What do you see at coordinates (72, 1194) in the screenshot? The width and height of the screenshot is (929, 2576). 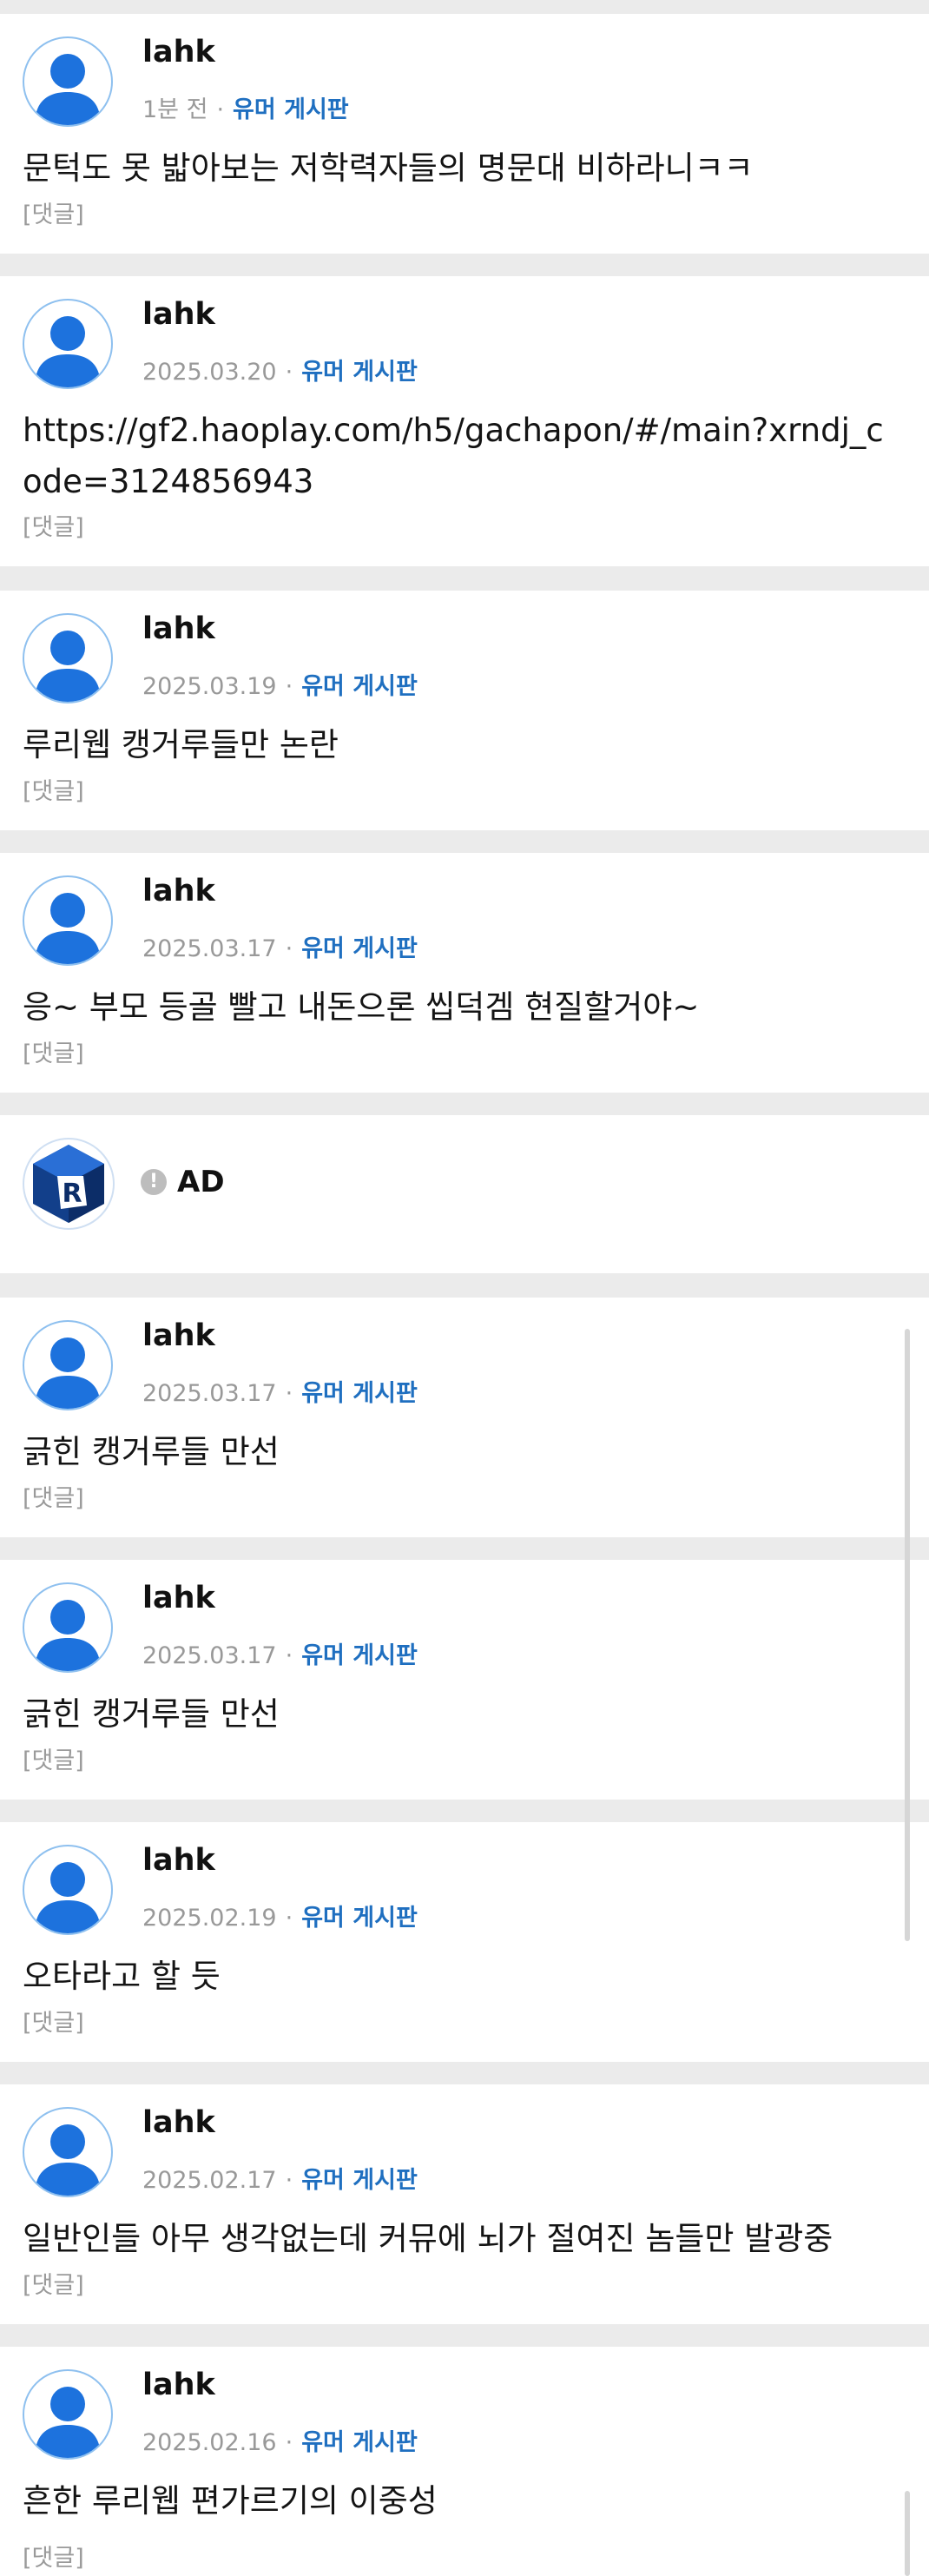 I see `ad-logo-letter: R` at bounding box center [72, 1194].